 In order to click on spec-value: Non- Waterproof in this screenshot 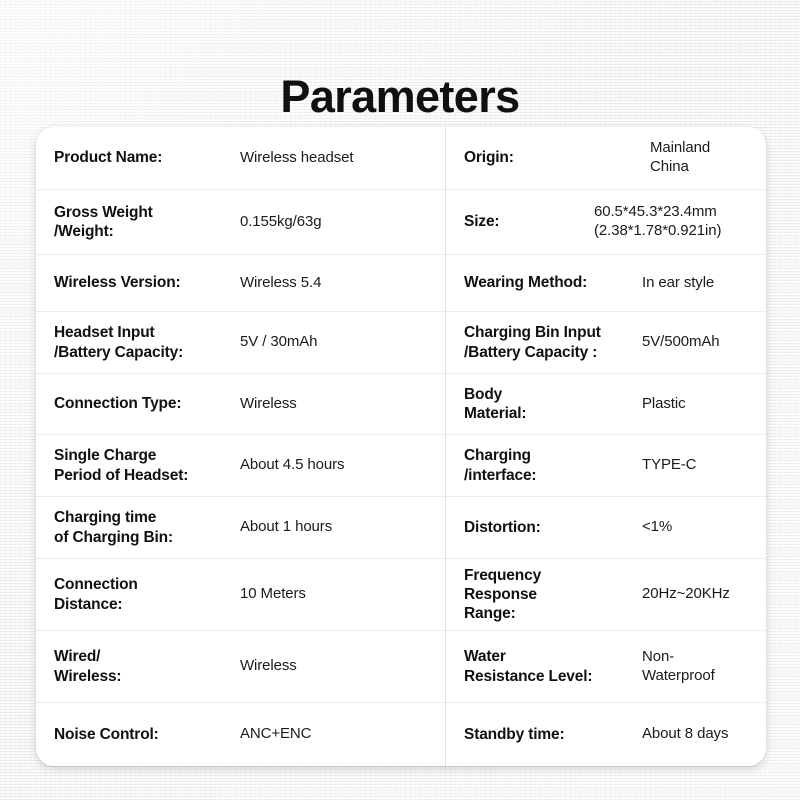, I will do `click(678, 665)`.